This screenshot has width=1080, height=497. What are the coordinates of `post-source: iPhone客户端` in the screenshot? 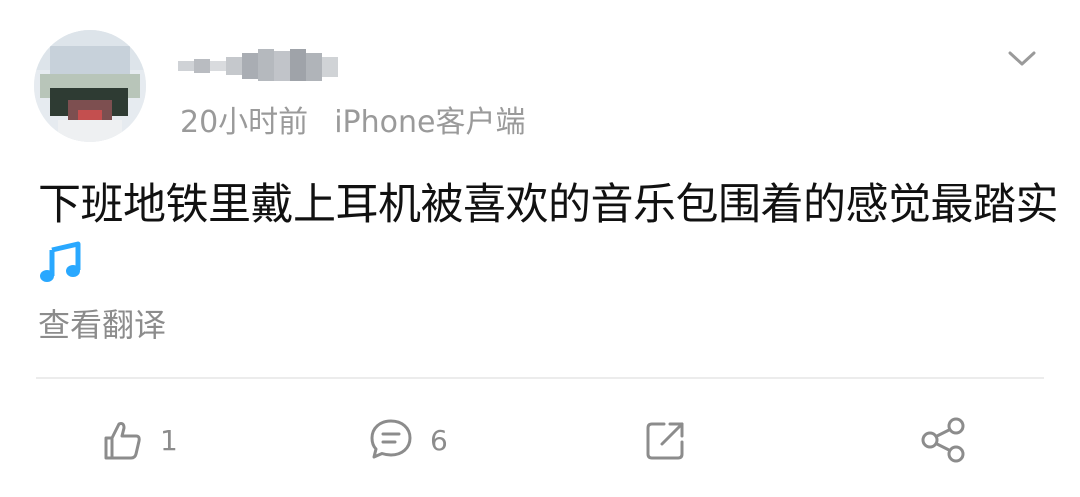 It's located at (429, 122).